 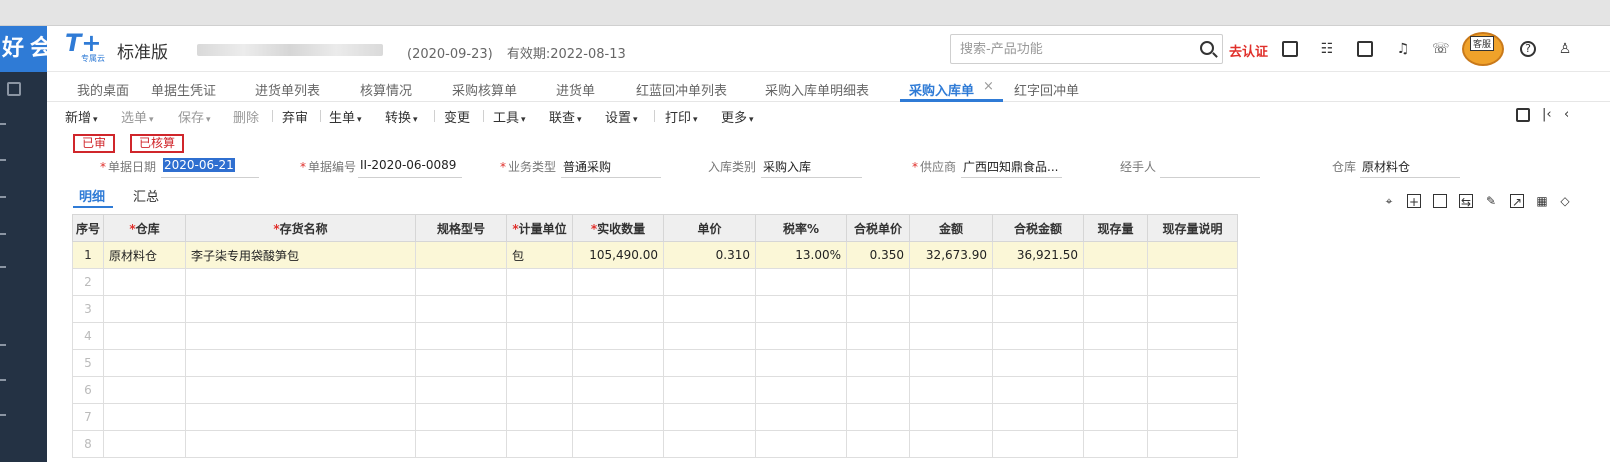 What do you see at coordinates (1192, 228) in the screenshot?
I see `col-header-stock-note: 现存量说明` at bounding box center [1192, 228].